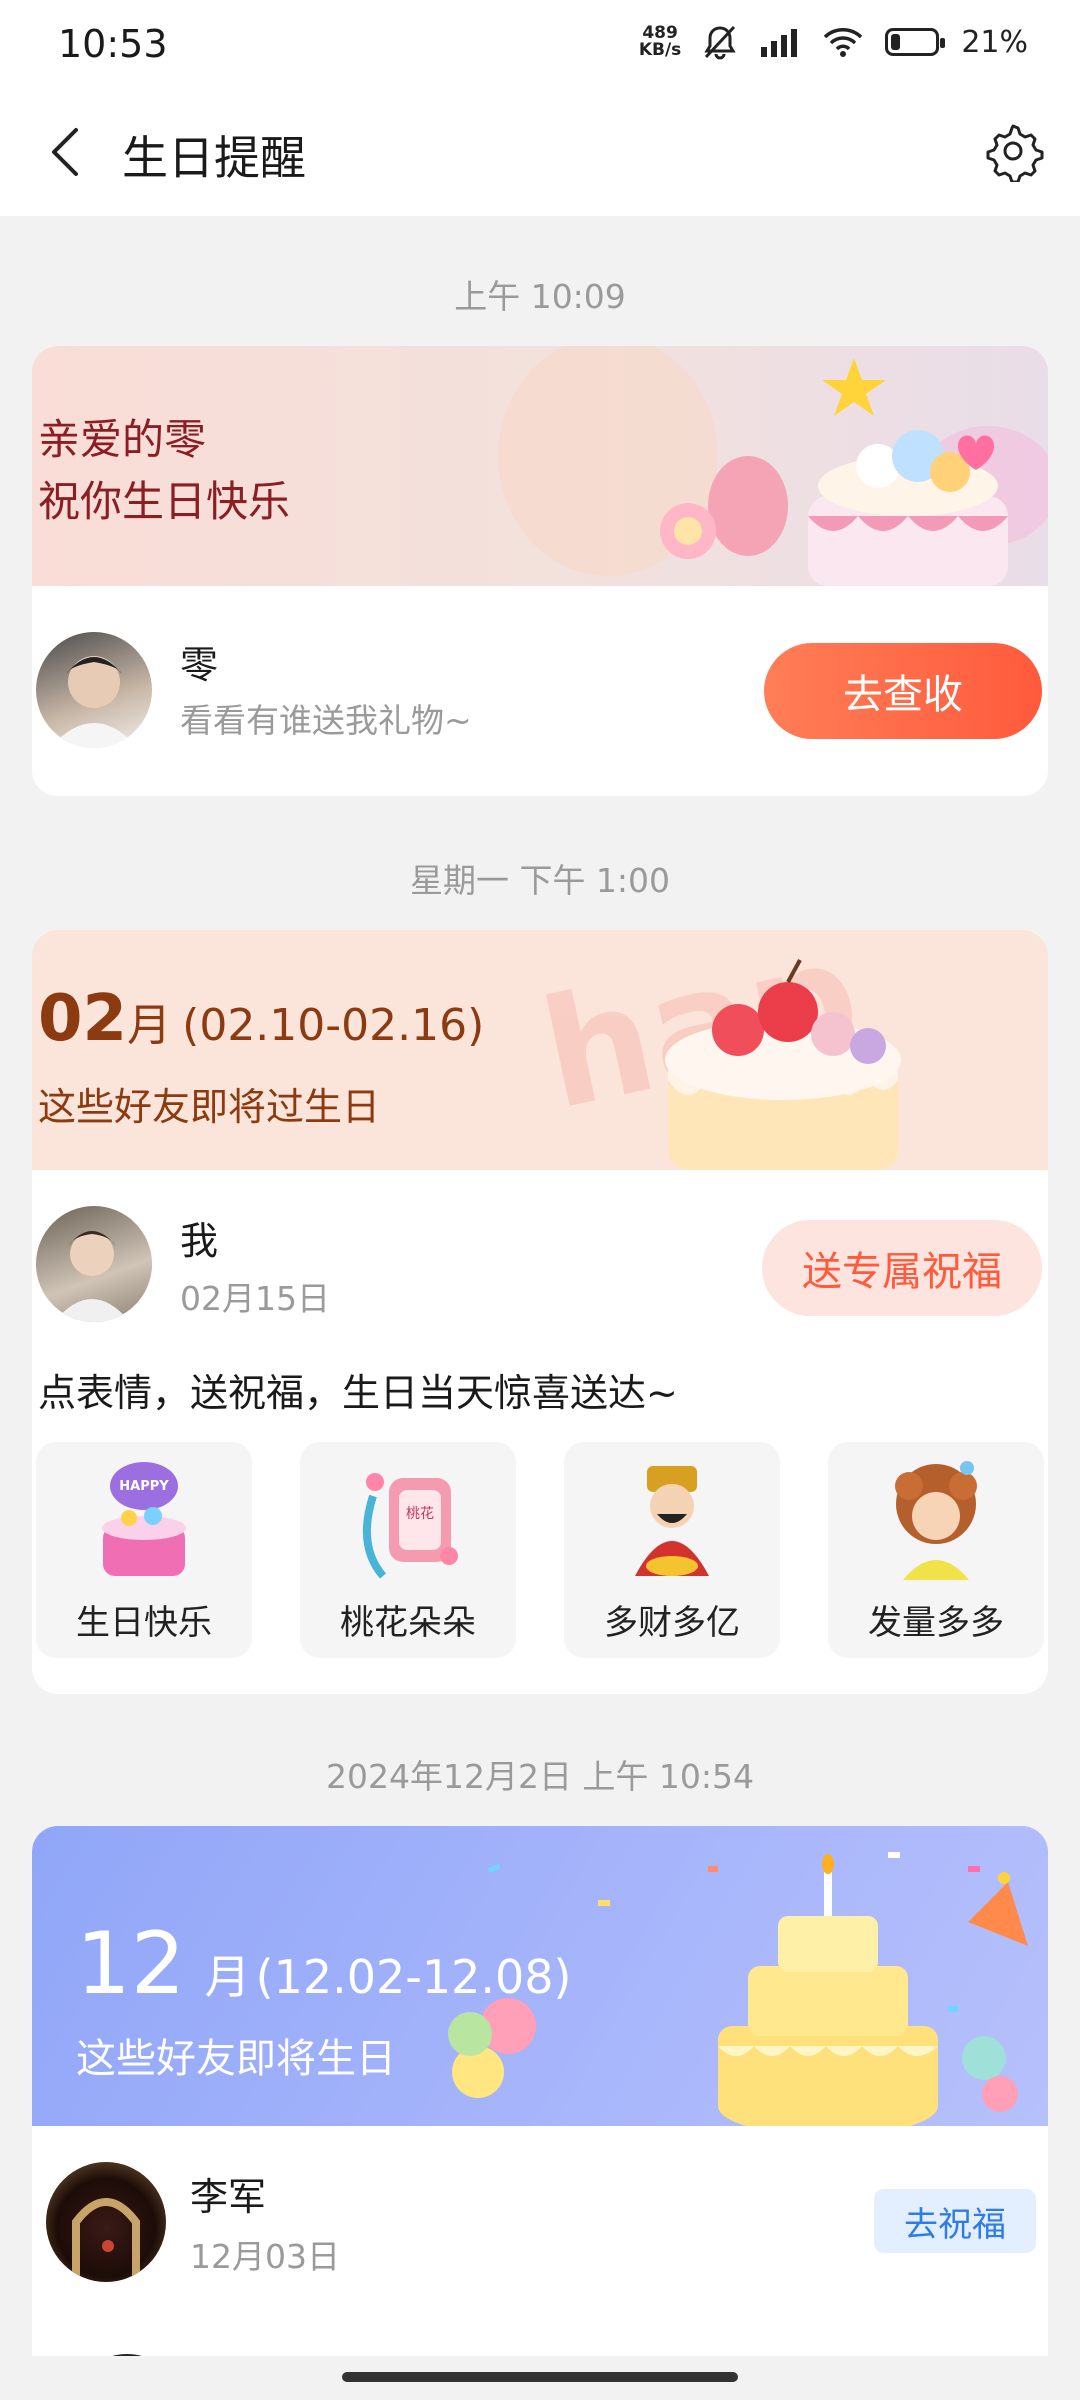 Image resolution: width=1080 pixels, height=2400 pixels. Describe the element at coordinates (936, 1520) in the screenshot. I see `curly-hair-kid-sticker-icon` at that location.